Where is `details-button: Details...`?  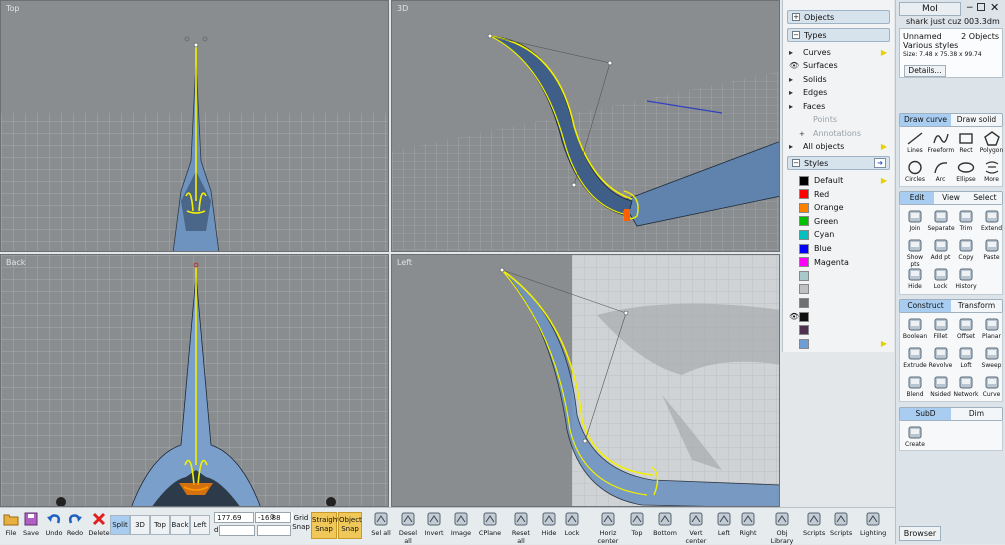 details-button: Details... is located at coordinates (925, 71).